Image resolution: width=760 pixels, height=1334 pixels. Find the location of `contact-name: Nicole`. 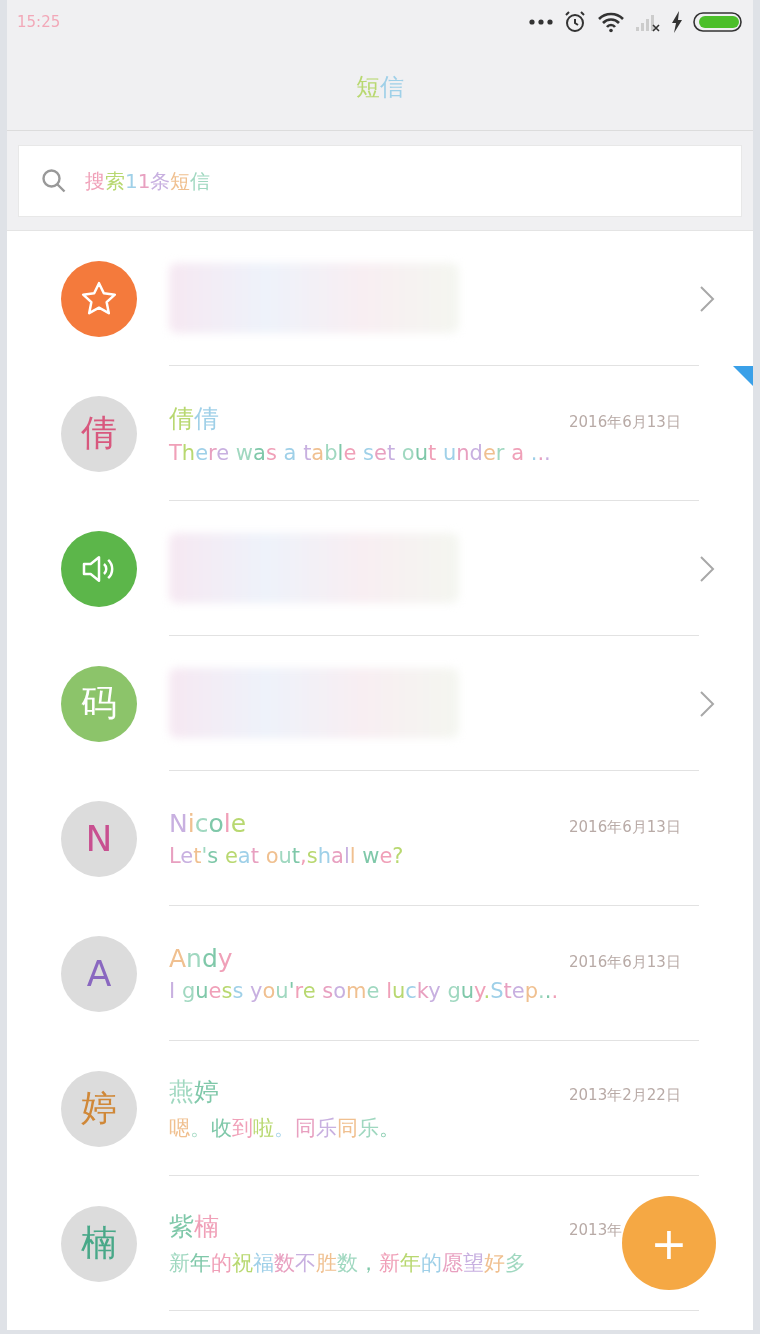

contact-name: Nicole is located at coordinates (208, 823).